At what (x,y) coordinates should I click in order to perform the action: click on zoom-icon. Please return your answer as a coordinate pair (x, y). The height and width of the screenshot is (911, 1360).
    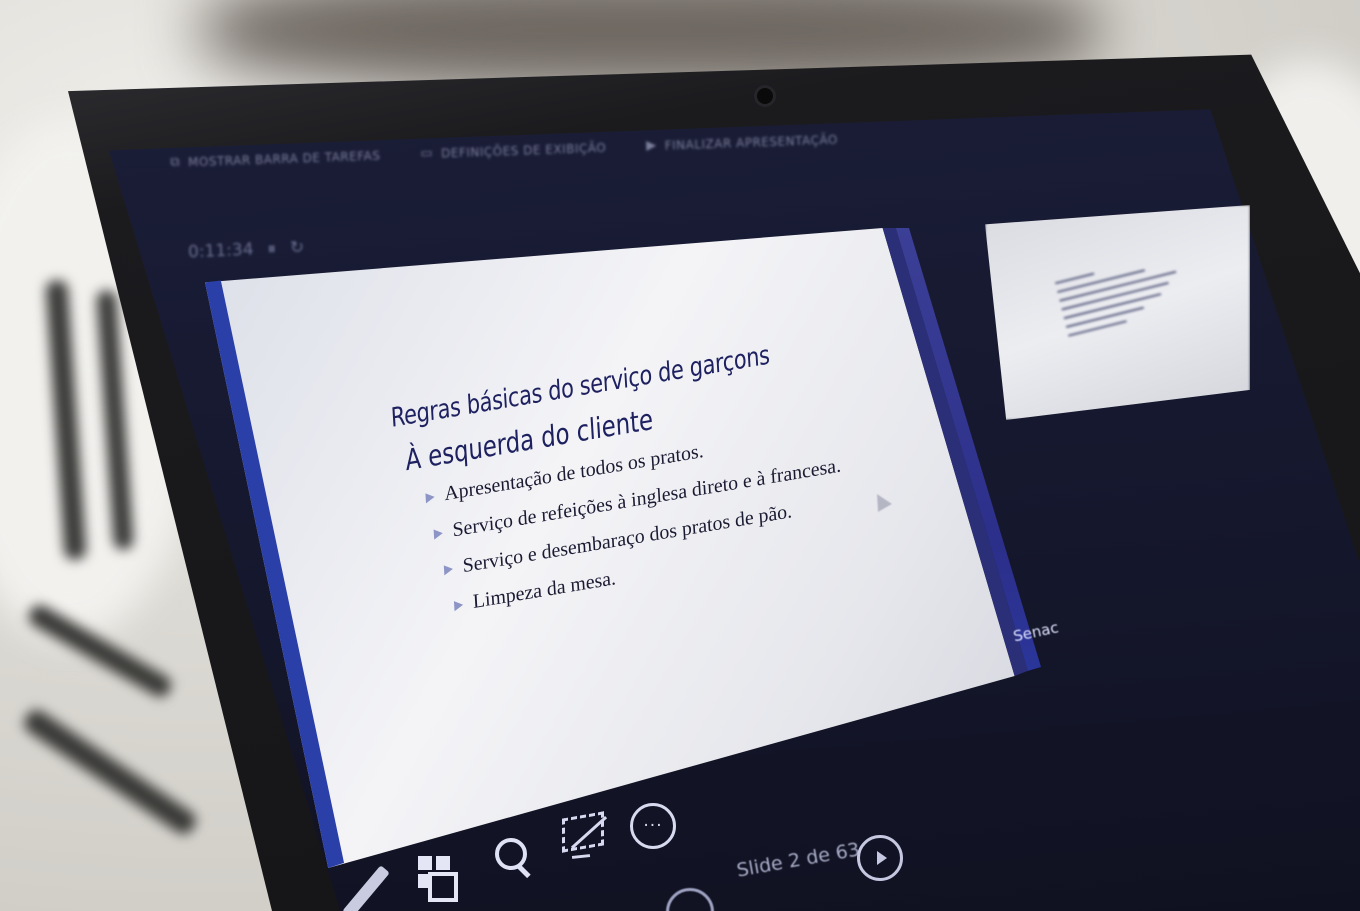
    Looking at the image, I should click on (514, 858).